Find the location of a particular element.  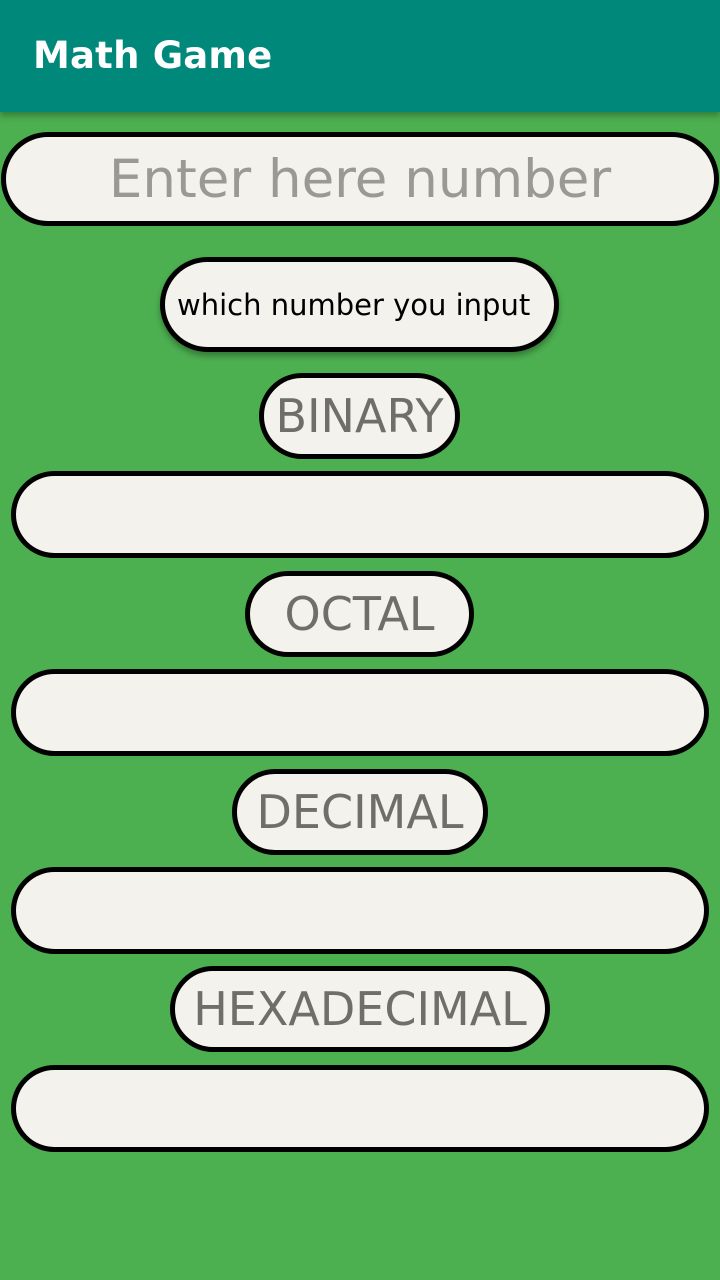

input-echo-box: which number you input is located at coordinates (359, 304).